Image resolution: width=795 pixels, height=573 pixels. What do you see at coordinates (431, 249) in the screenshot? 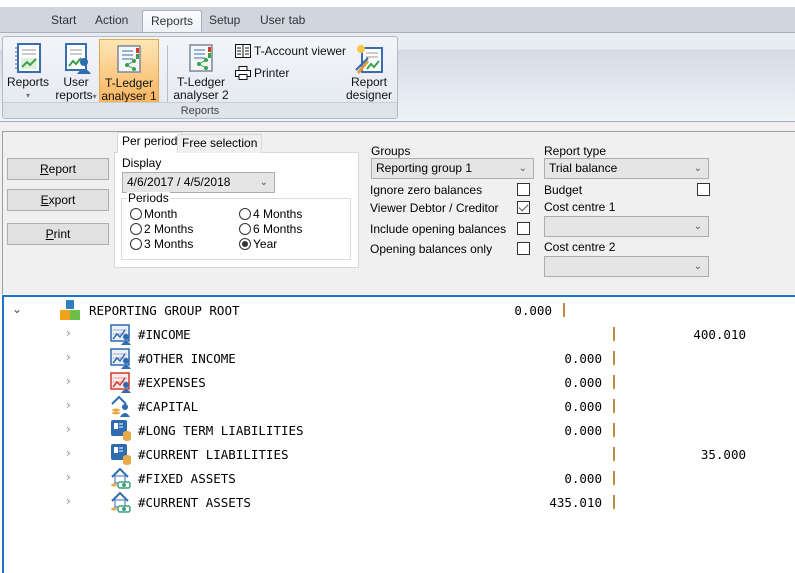
I see `opening-balances-only-label: Opening balances only` at bounding box center [431, 249].